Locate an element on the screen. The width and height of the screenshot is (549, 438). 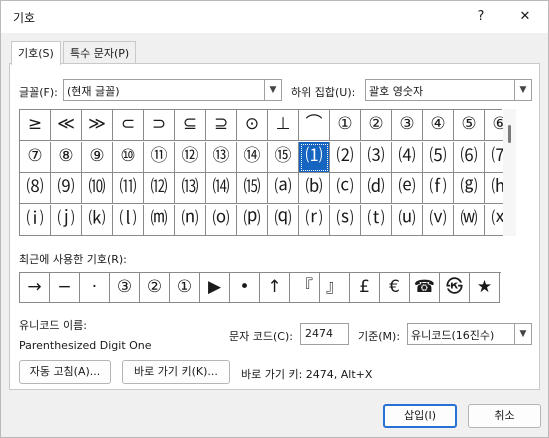
symbol-cell: ⒥ is located at coordinates (66, 220).